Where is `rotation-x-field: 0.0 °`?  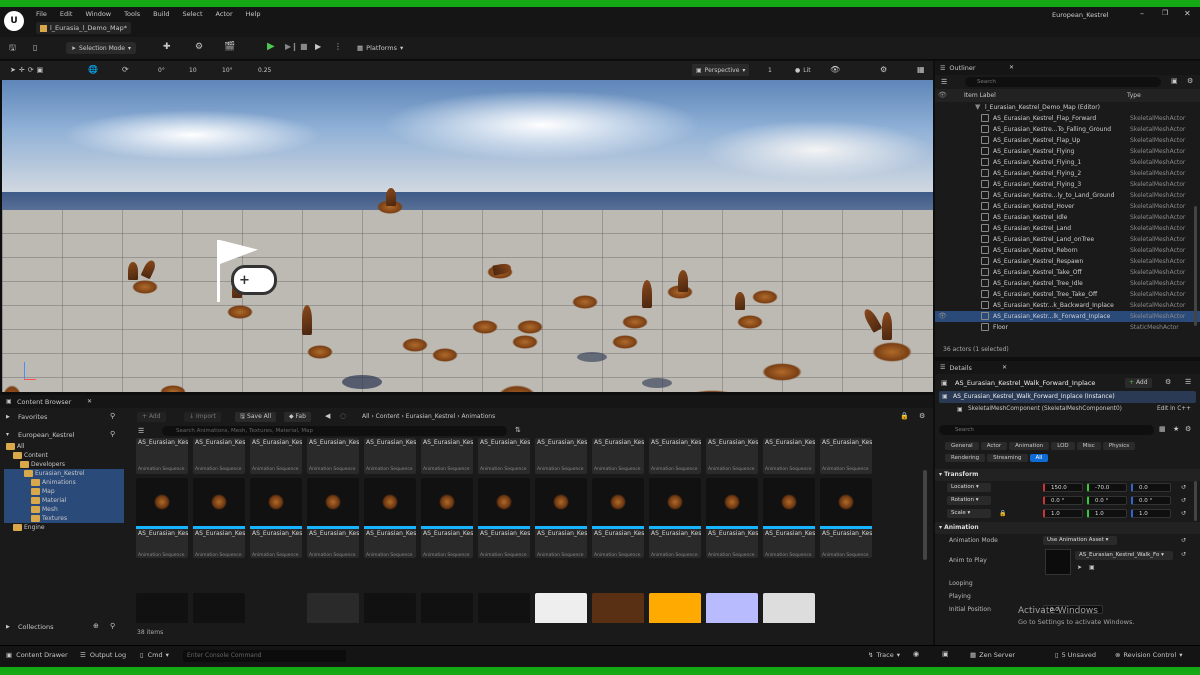
rotation-x-field: 0.0 ° is located at coordinates (1063, 500).